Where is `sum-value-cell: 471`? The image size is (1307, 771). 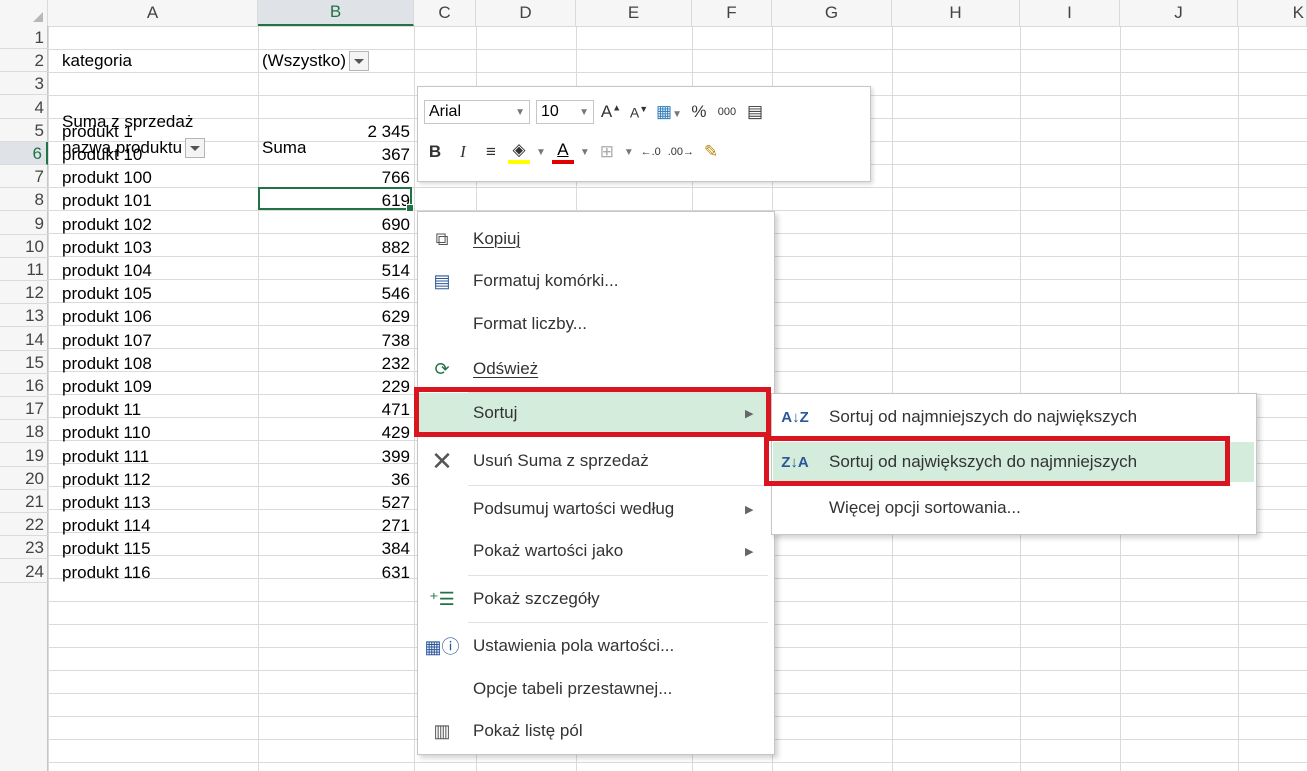 sum-value-cell: 471 is located at coordinates (336, 409).